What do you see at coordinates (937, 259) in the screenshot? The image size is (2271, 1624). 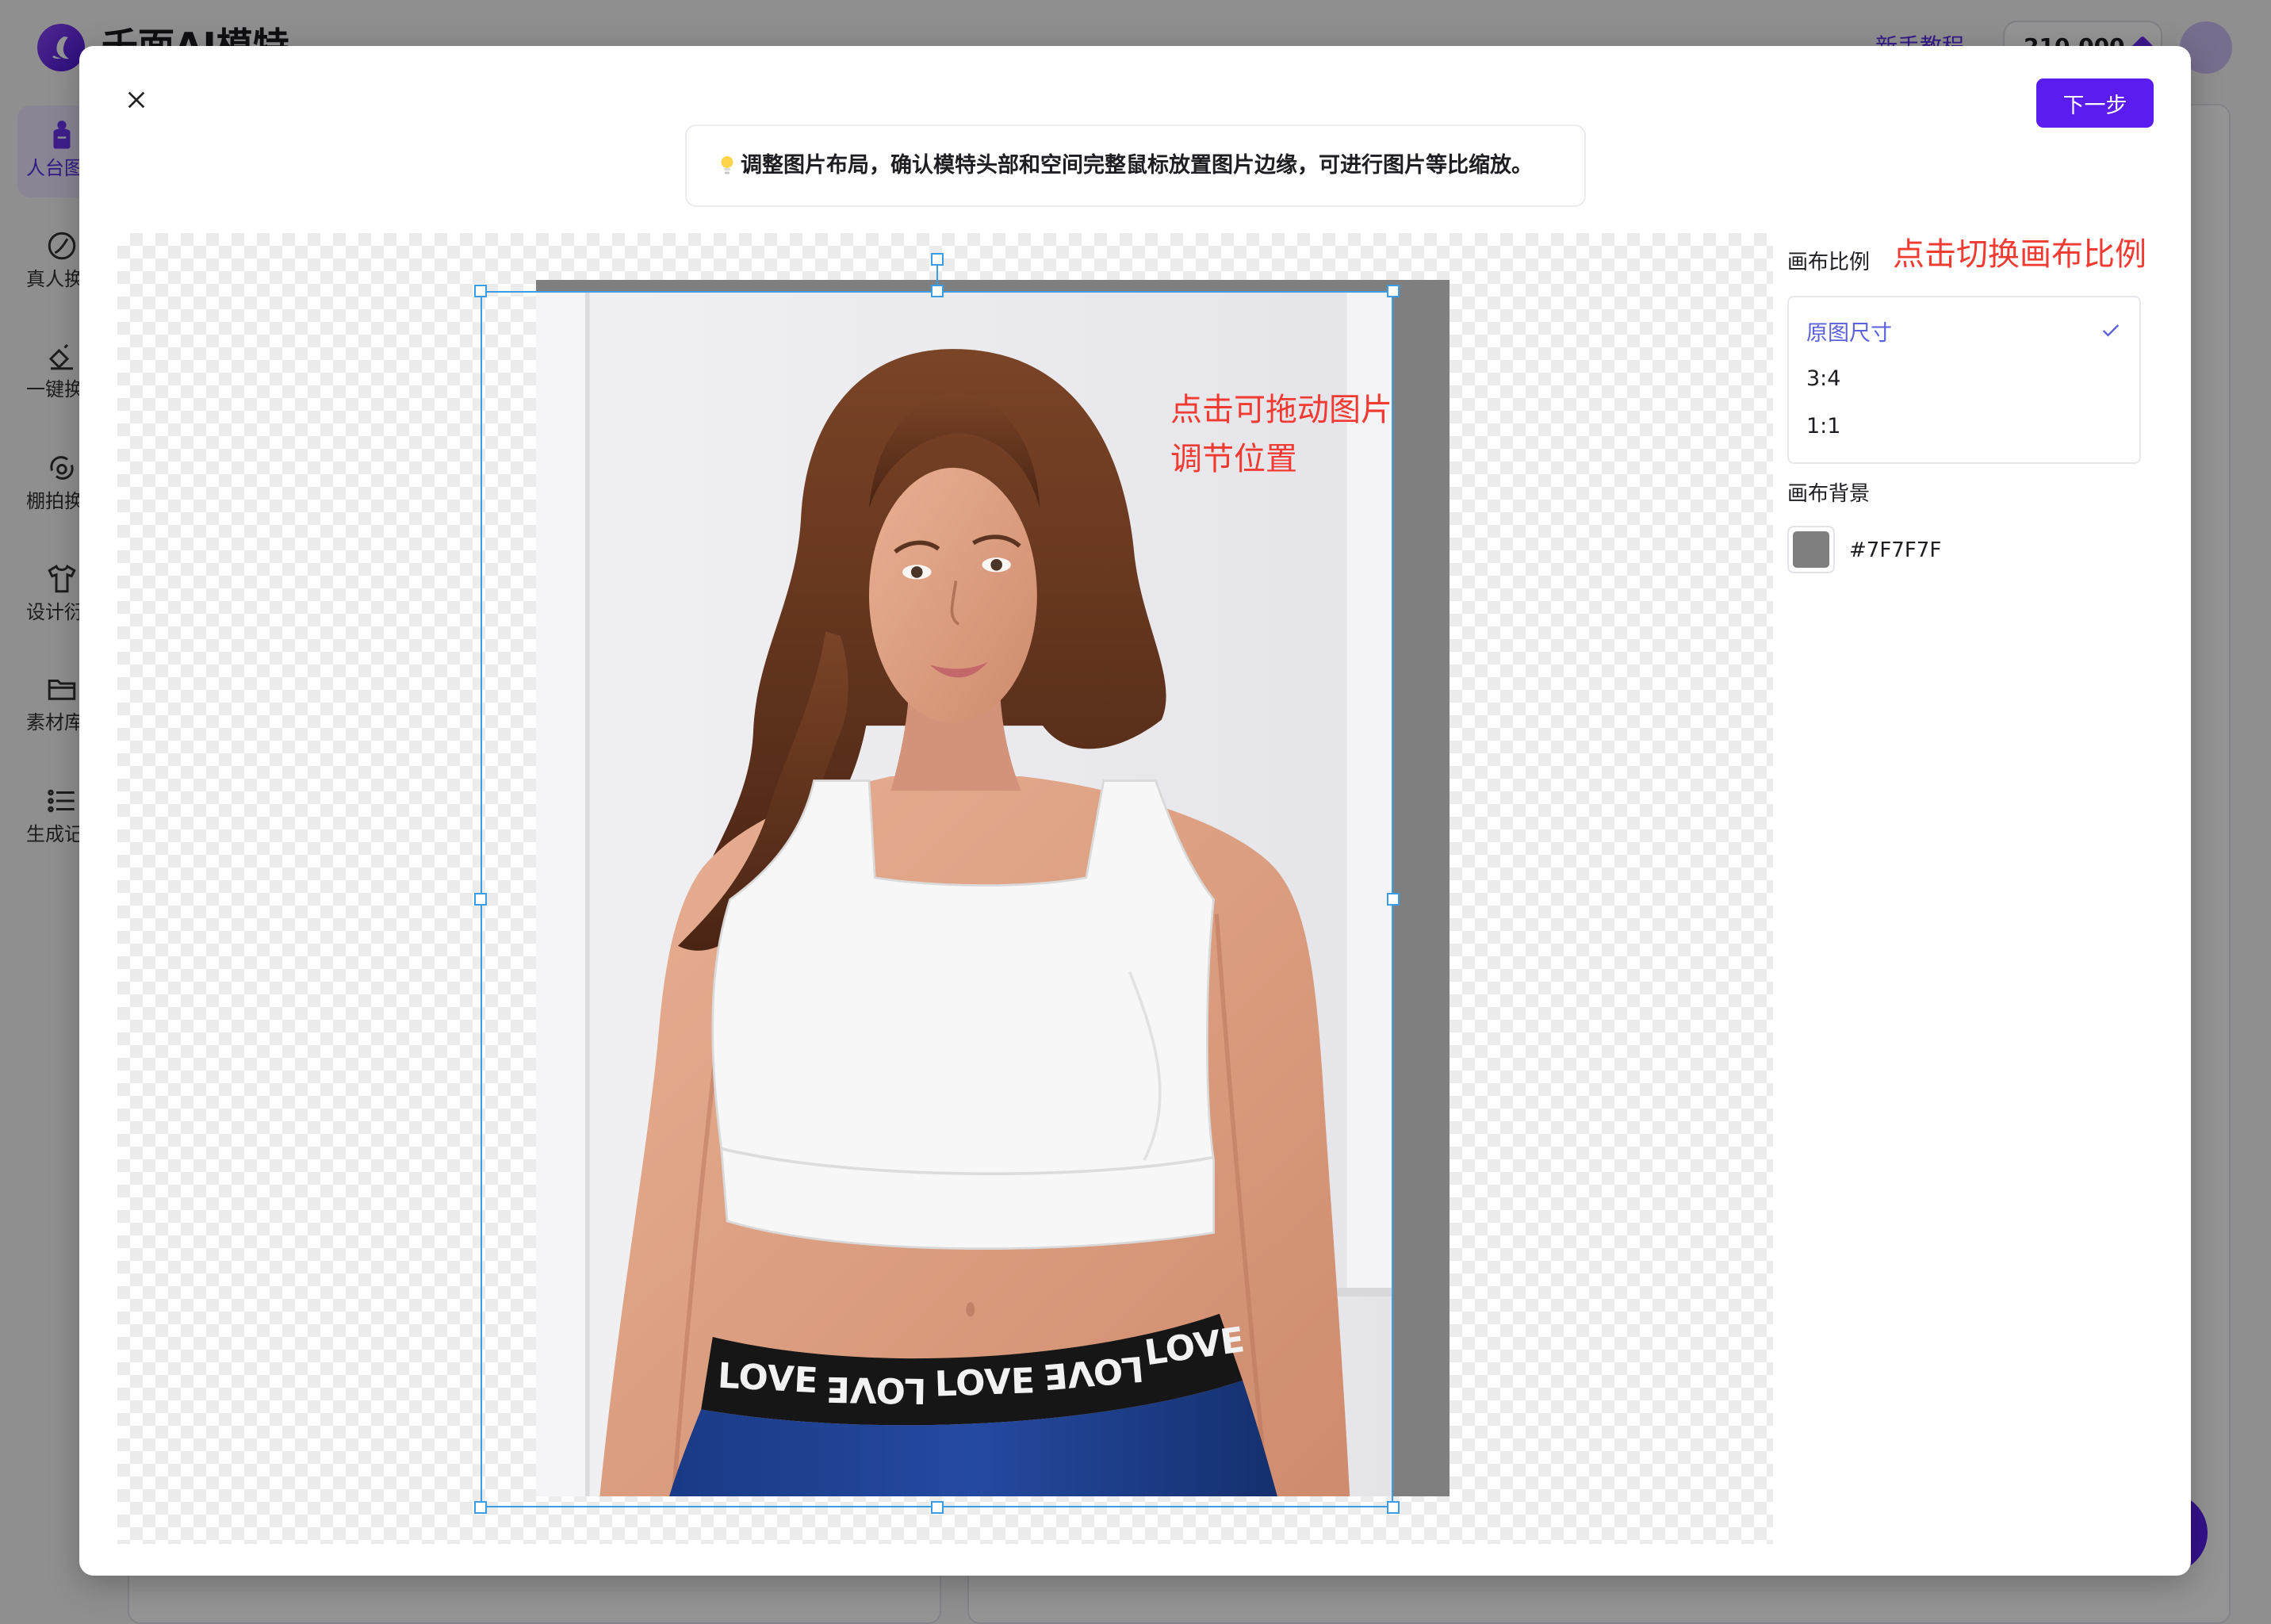 I see `rotate-handle` at bounding box center [937, 259].